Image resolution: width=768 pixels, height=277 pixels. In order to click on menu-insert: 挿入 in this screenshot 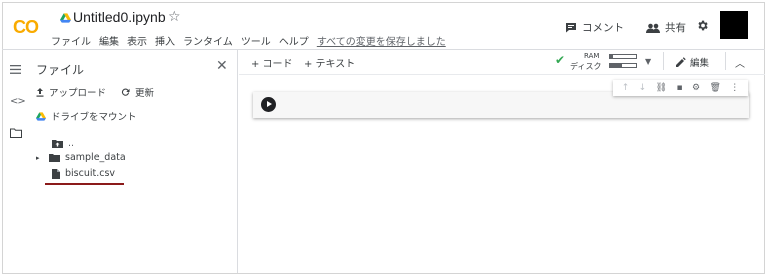, I will do `click(165, 40)`.